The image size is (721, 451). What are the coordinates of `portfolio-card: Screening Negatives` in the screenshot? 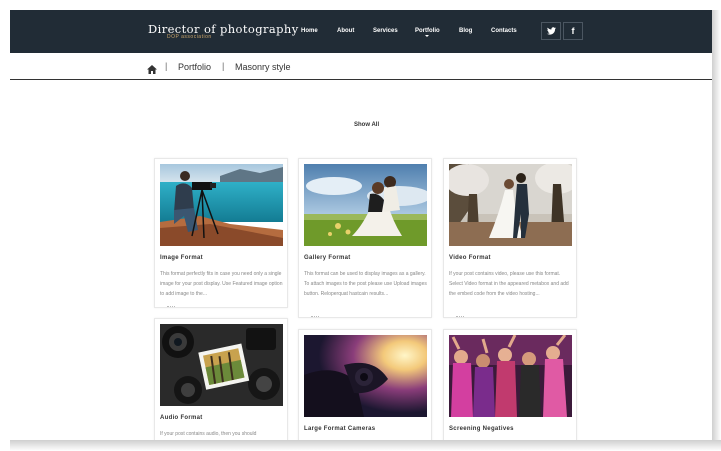 It's located at (510, 384).